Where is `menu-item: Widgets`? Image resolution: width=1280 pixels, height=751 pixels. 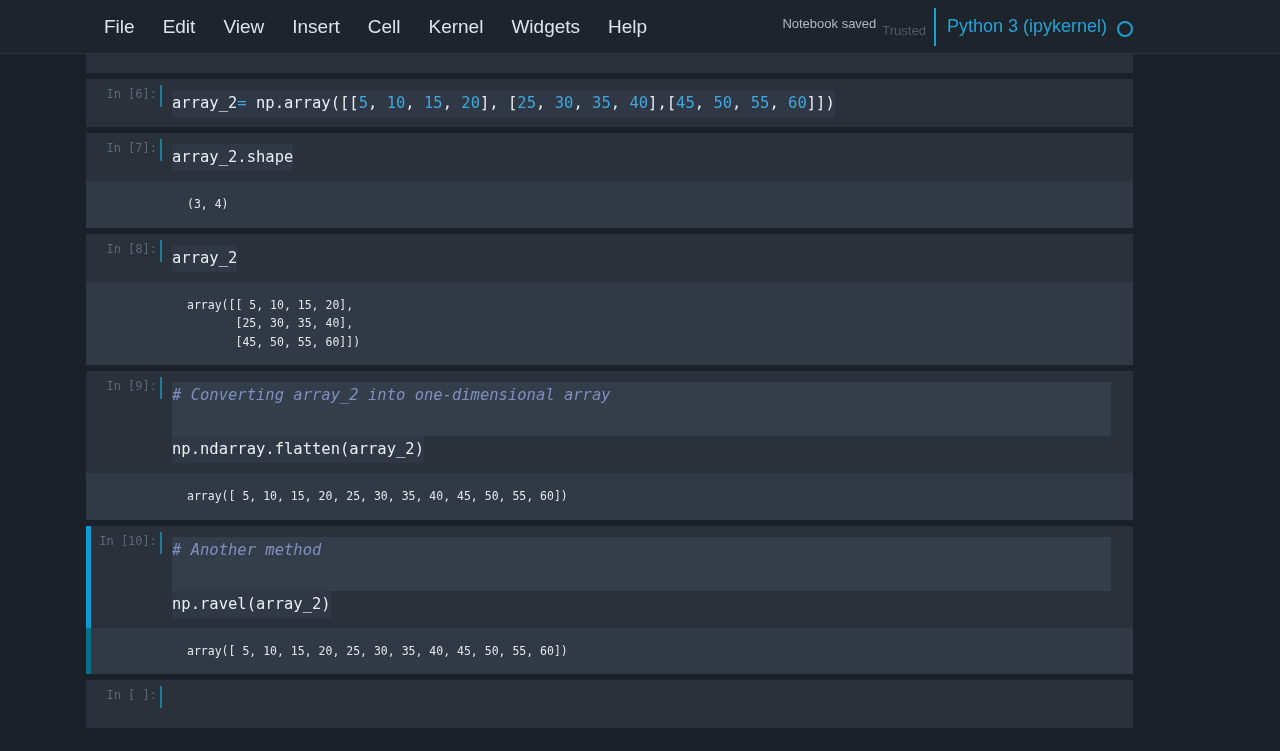
menu-item: Widgets is located at coordinates (546, 26).